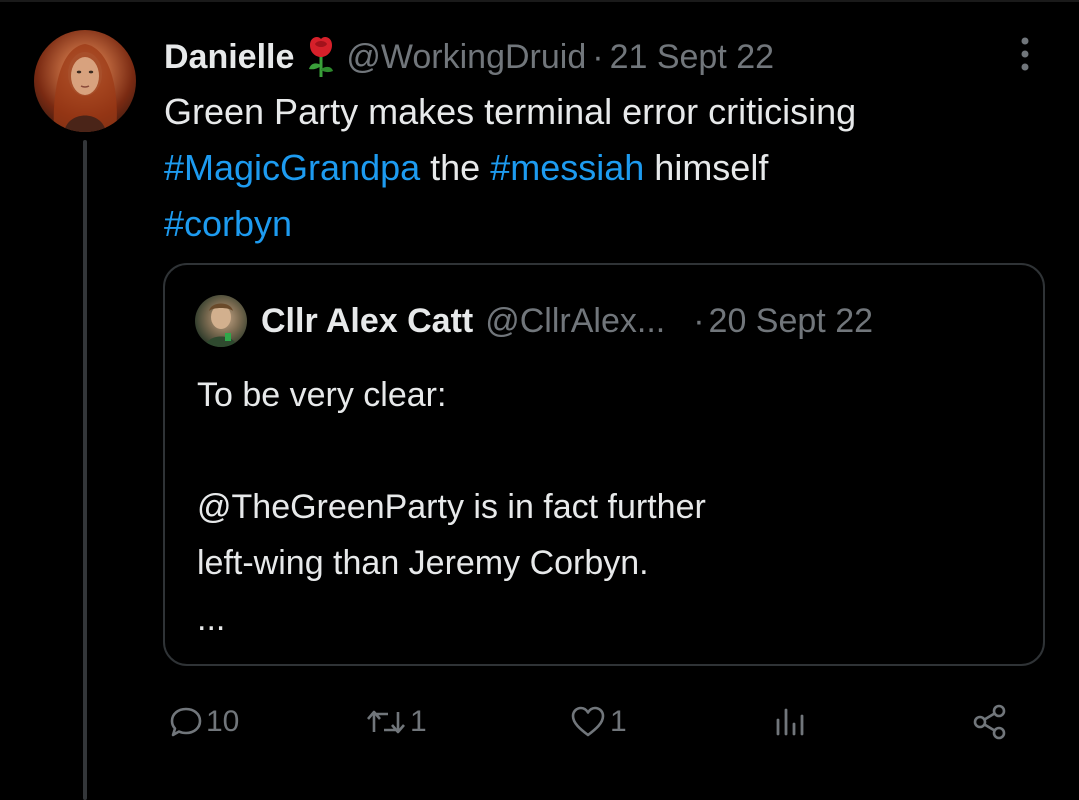 Image resolution: width=1079 pixels, height=800 pixels. What do you see at coordinates (455, 167) in the screenshot?
I see `tweet-text-the: the` at bounding box center [455, 167].